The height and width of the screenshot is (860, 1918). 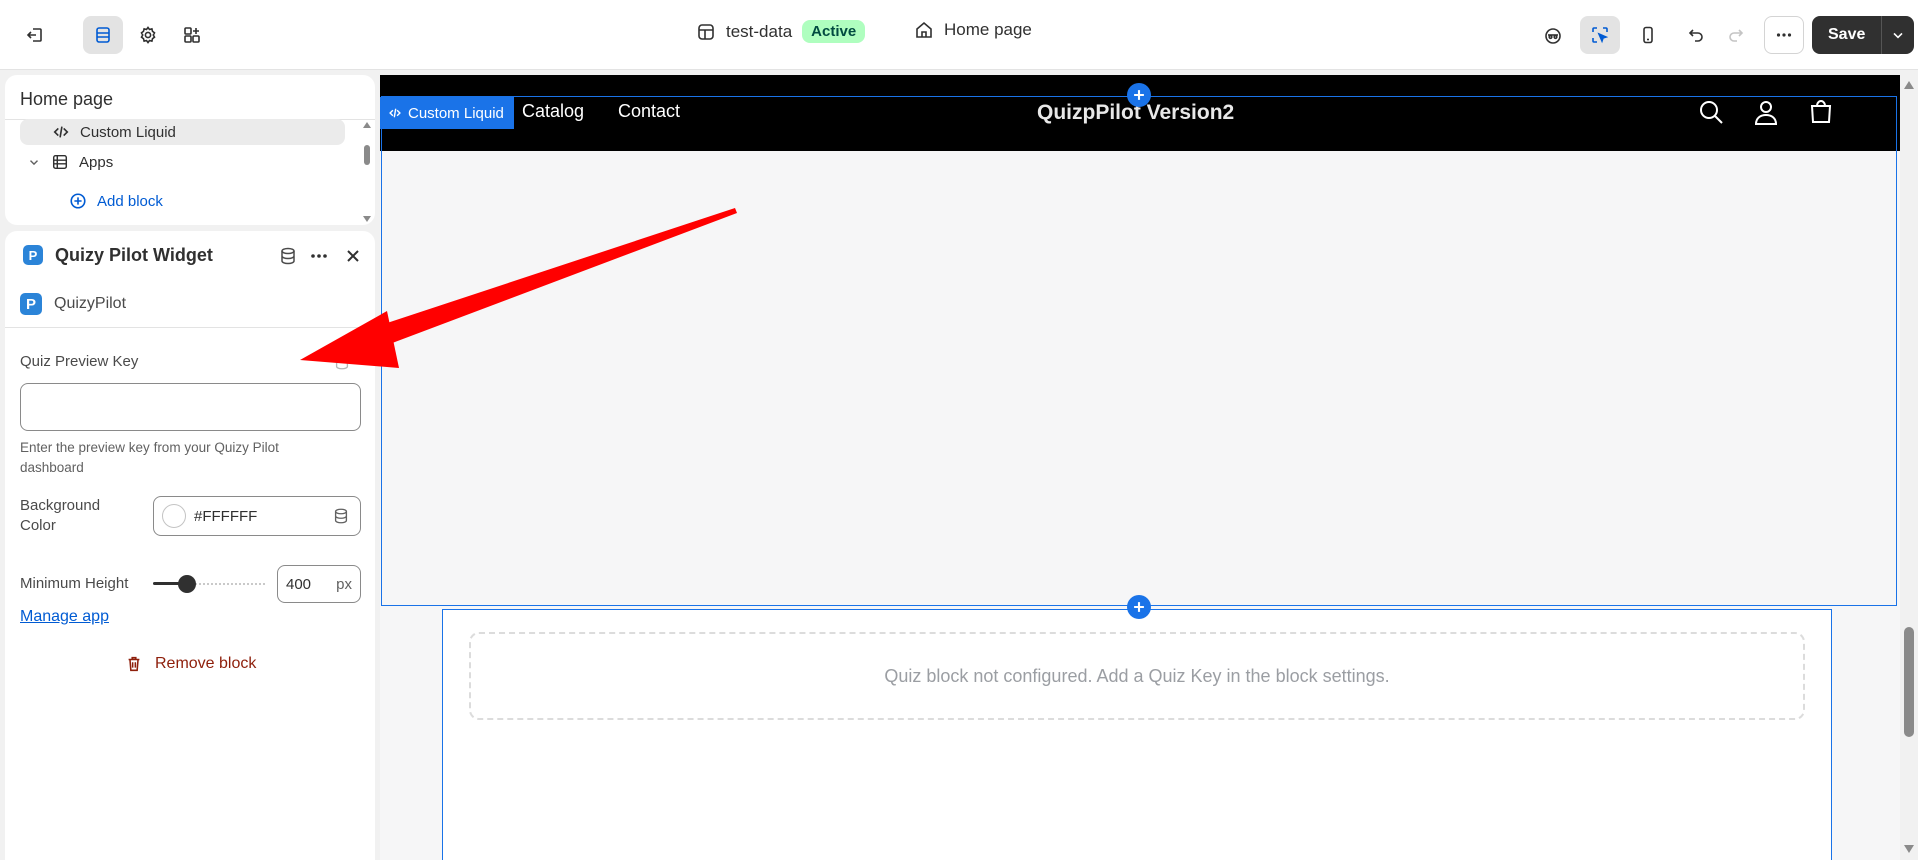 I want to click on sidekick-icon, so click(x=1553, y=36).